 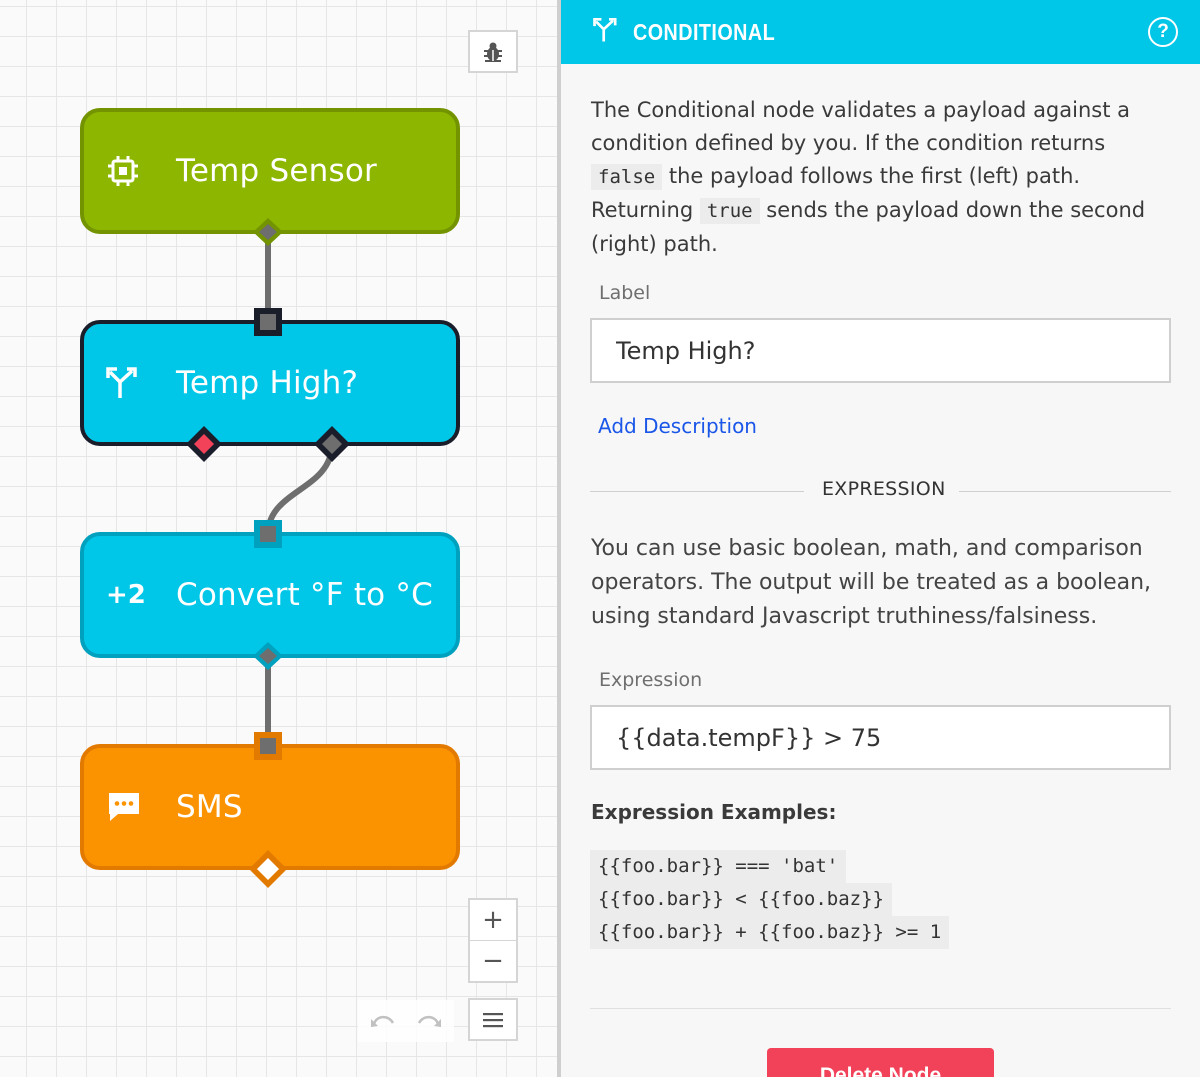 What do you see at coordinates (268, 746) in the screenshot?
I see `input-port-sms` at bounding box center [268, 746].